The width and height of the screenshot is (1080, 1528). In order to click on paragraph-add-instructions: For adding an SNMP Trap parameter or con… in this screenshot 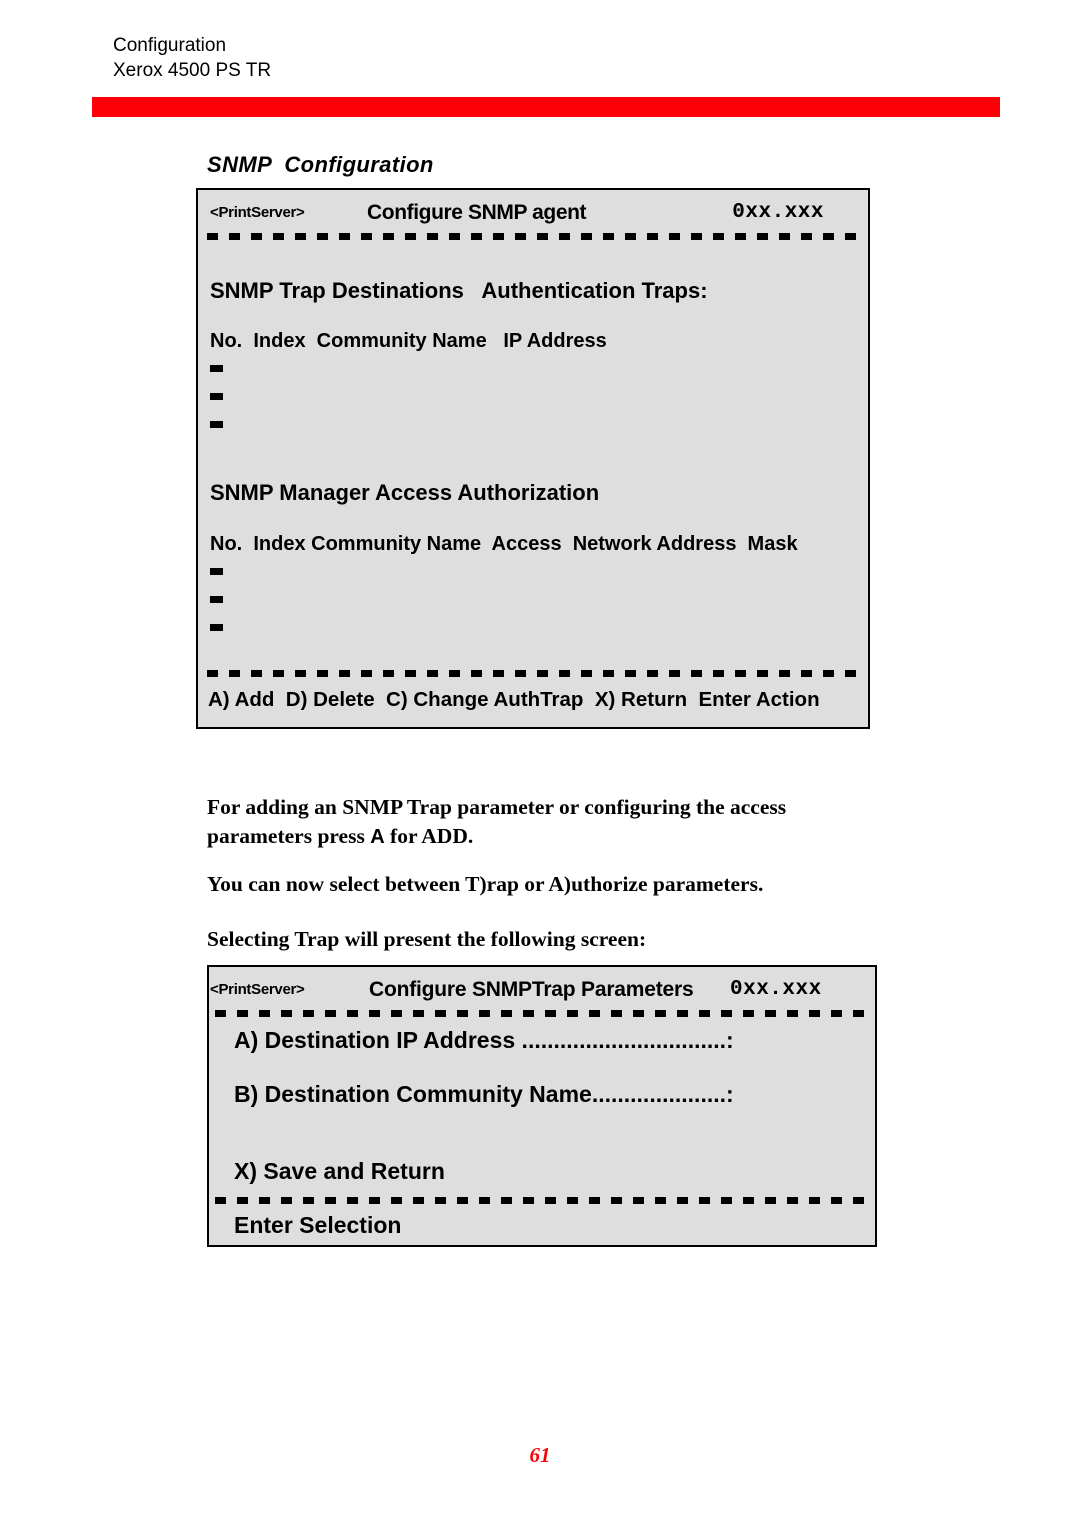, I will do `click(532, 822)`.